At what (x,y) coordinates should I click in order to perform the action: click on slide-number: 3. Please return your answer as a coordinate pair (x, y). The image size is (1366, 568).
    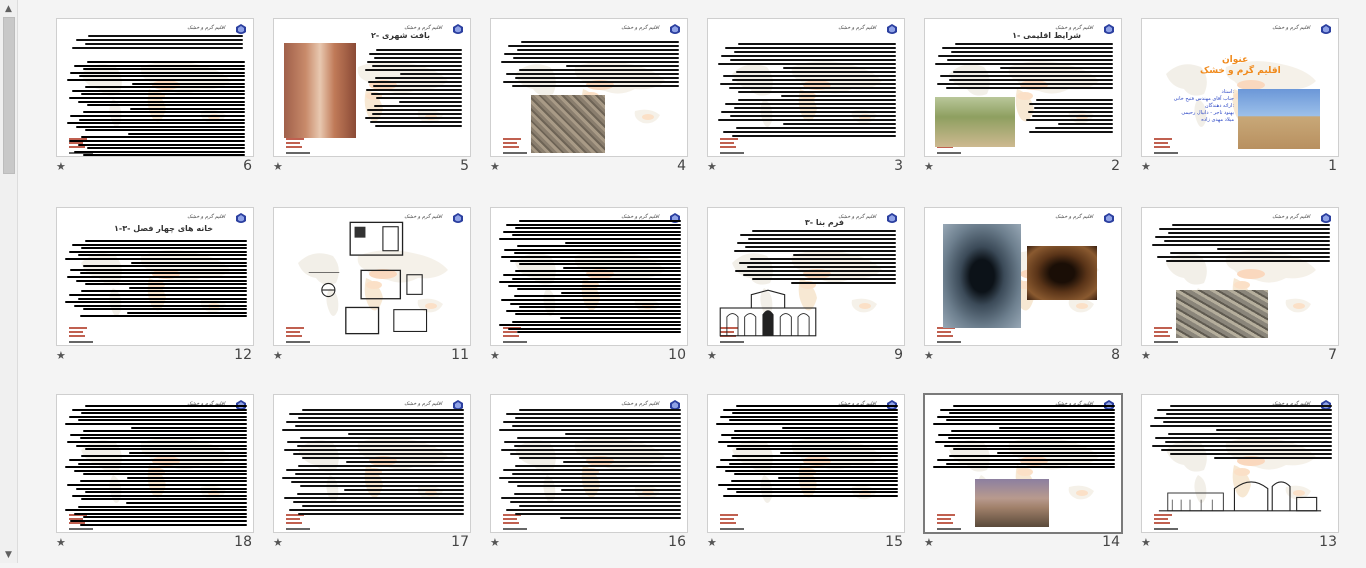
    Looking at the image, I should click on (898, 166).